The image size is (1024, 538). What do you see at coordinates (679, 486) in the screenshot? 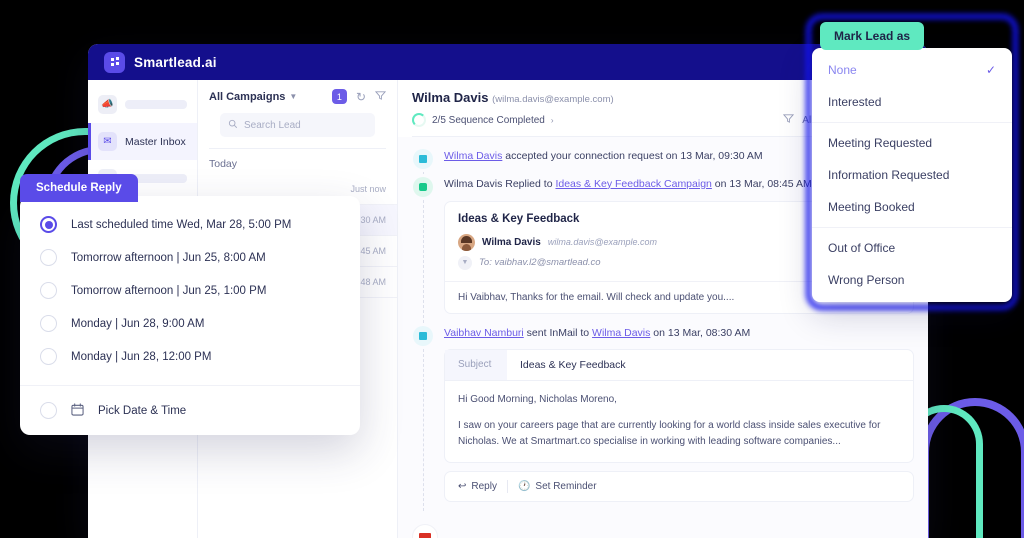
I see `message-action-bar: ↩ Reply 🕐 Set Reminder` at bounding box center [679, 486].